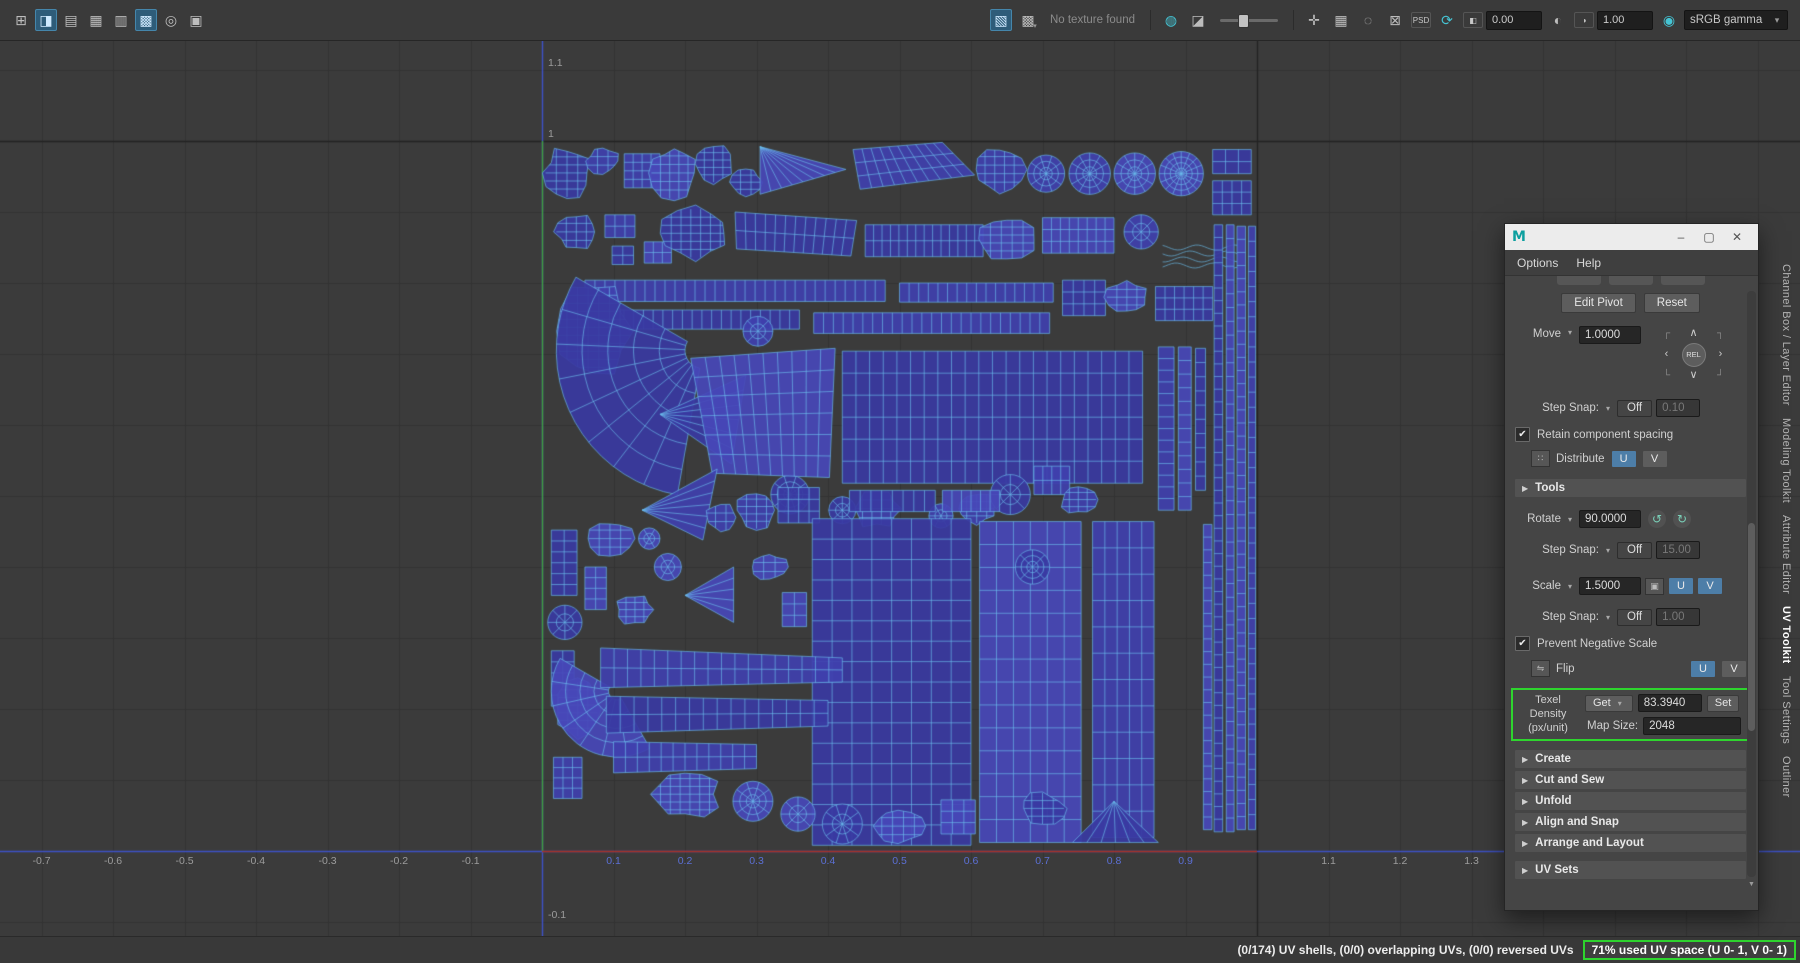 The width and height of the screenshot is (1800, 963). What do you see at coordinates (1671, 303) in the screenshot?
I see `reset-button: Reset` at bounding box center [1671, 303].